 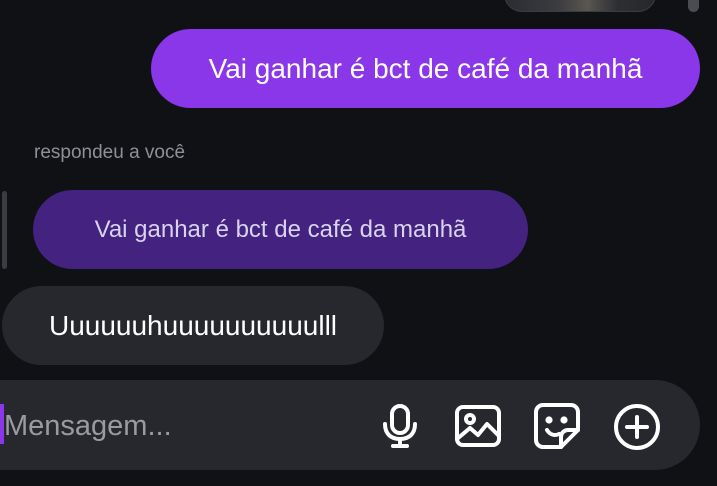 I want to click on quoted-message-bubble: Vai ganhar é bct de café da manhã, so click(x=280, y=229).